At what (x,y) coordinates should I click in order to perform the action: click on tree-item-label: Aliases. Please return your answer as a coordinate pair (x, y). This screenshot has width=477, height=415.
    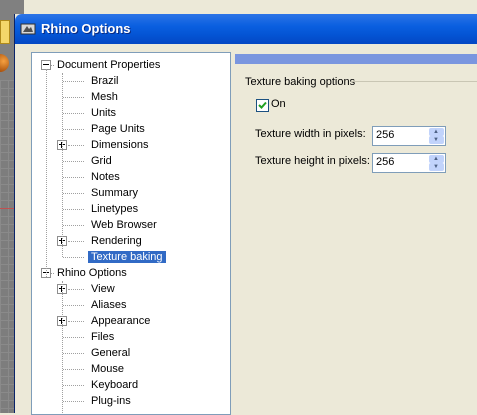
    Looking at the image, I should click on (108, 305).